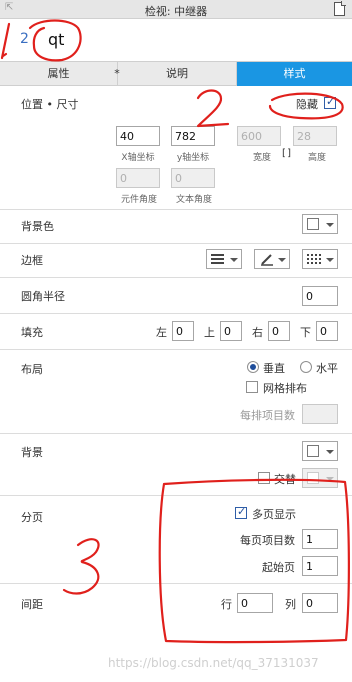  Describe the element at coordinates (24, 39) in the screenshot. I see `widget-number: 2` at that location.